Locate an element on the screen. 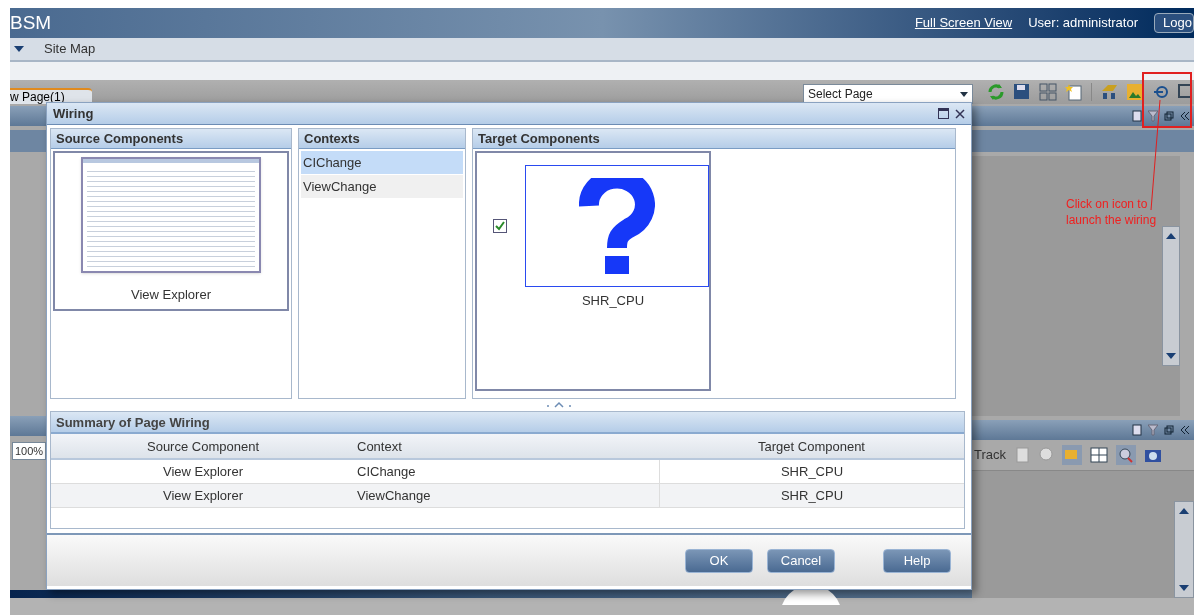  dialog-button: Help is located at coordinates (917, 560).